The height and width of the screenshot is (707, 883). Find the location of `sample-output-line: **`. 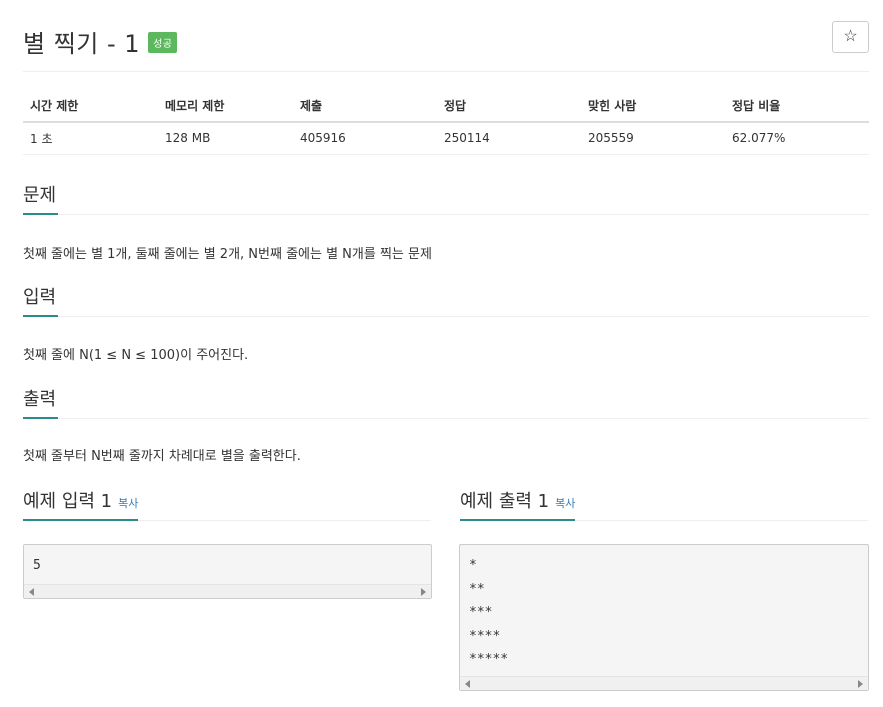

sample-output-line: ** is located at coordinates (477, 589).